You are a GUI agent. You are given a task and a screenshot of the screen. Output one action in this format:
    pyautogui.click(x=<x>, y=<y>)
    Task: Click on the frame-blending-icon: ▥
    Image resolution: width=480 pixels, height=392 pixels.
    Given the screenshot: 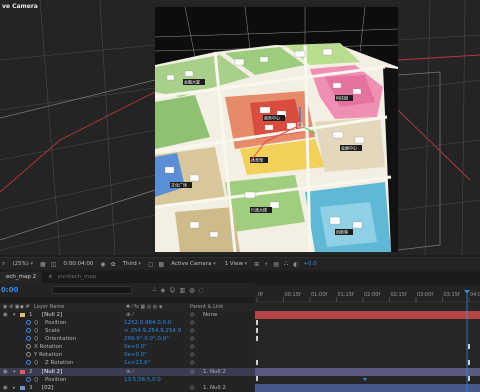 What is the action you would take?
    pyautogui.click(x=183, y=290)
    